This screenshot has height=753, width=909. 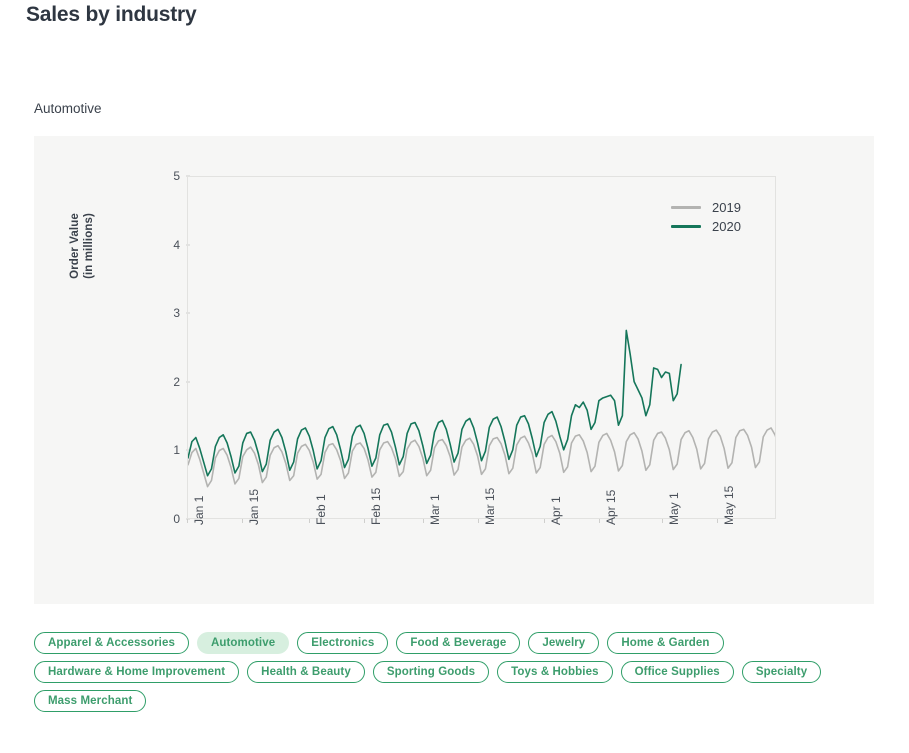 What do you see at coordinates (320, 509) in the screenshot?
I see `x-tick-label: Feb 1` at bounding box center [320, 509].